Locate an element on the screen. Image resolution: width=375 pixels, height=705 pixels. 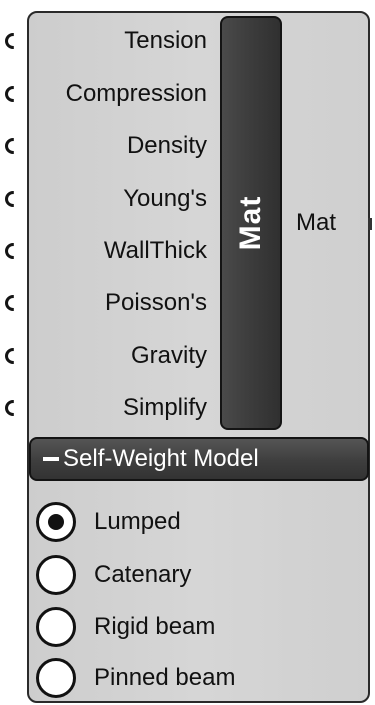
input-grip-tension is located at coordinates (9, 41).